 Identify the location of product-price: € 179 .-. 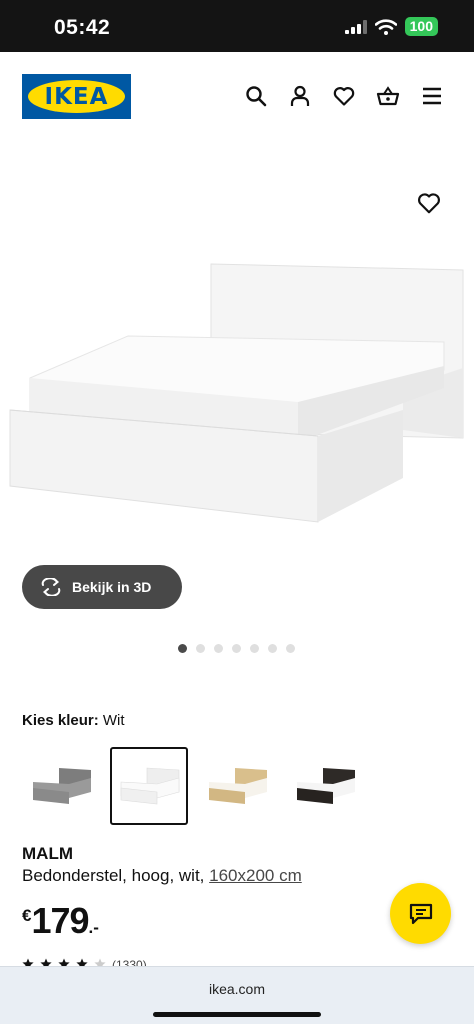
(60, 921).